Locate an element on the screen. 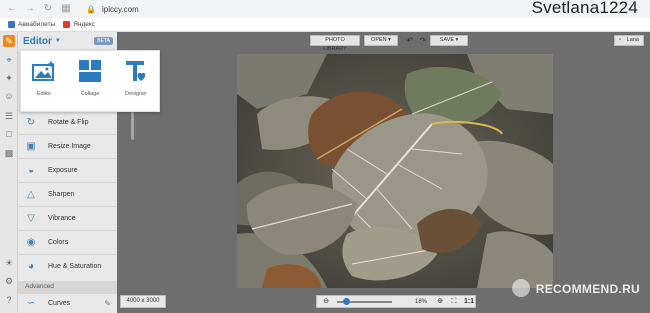 This screenshot has width=650, height=313. panel-scrollbar is located at coordinates (132, 126).